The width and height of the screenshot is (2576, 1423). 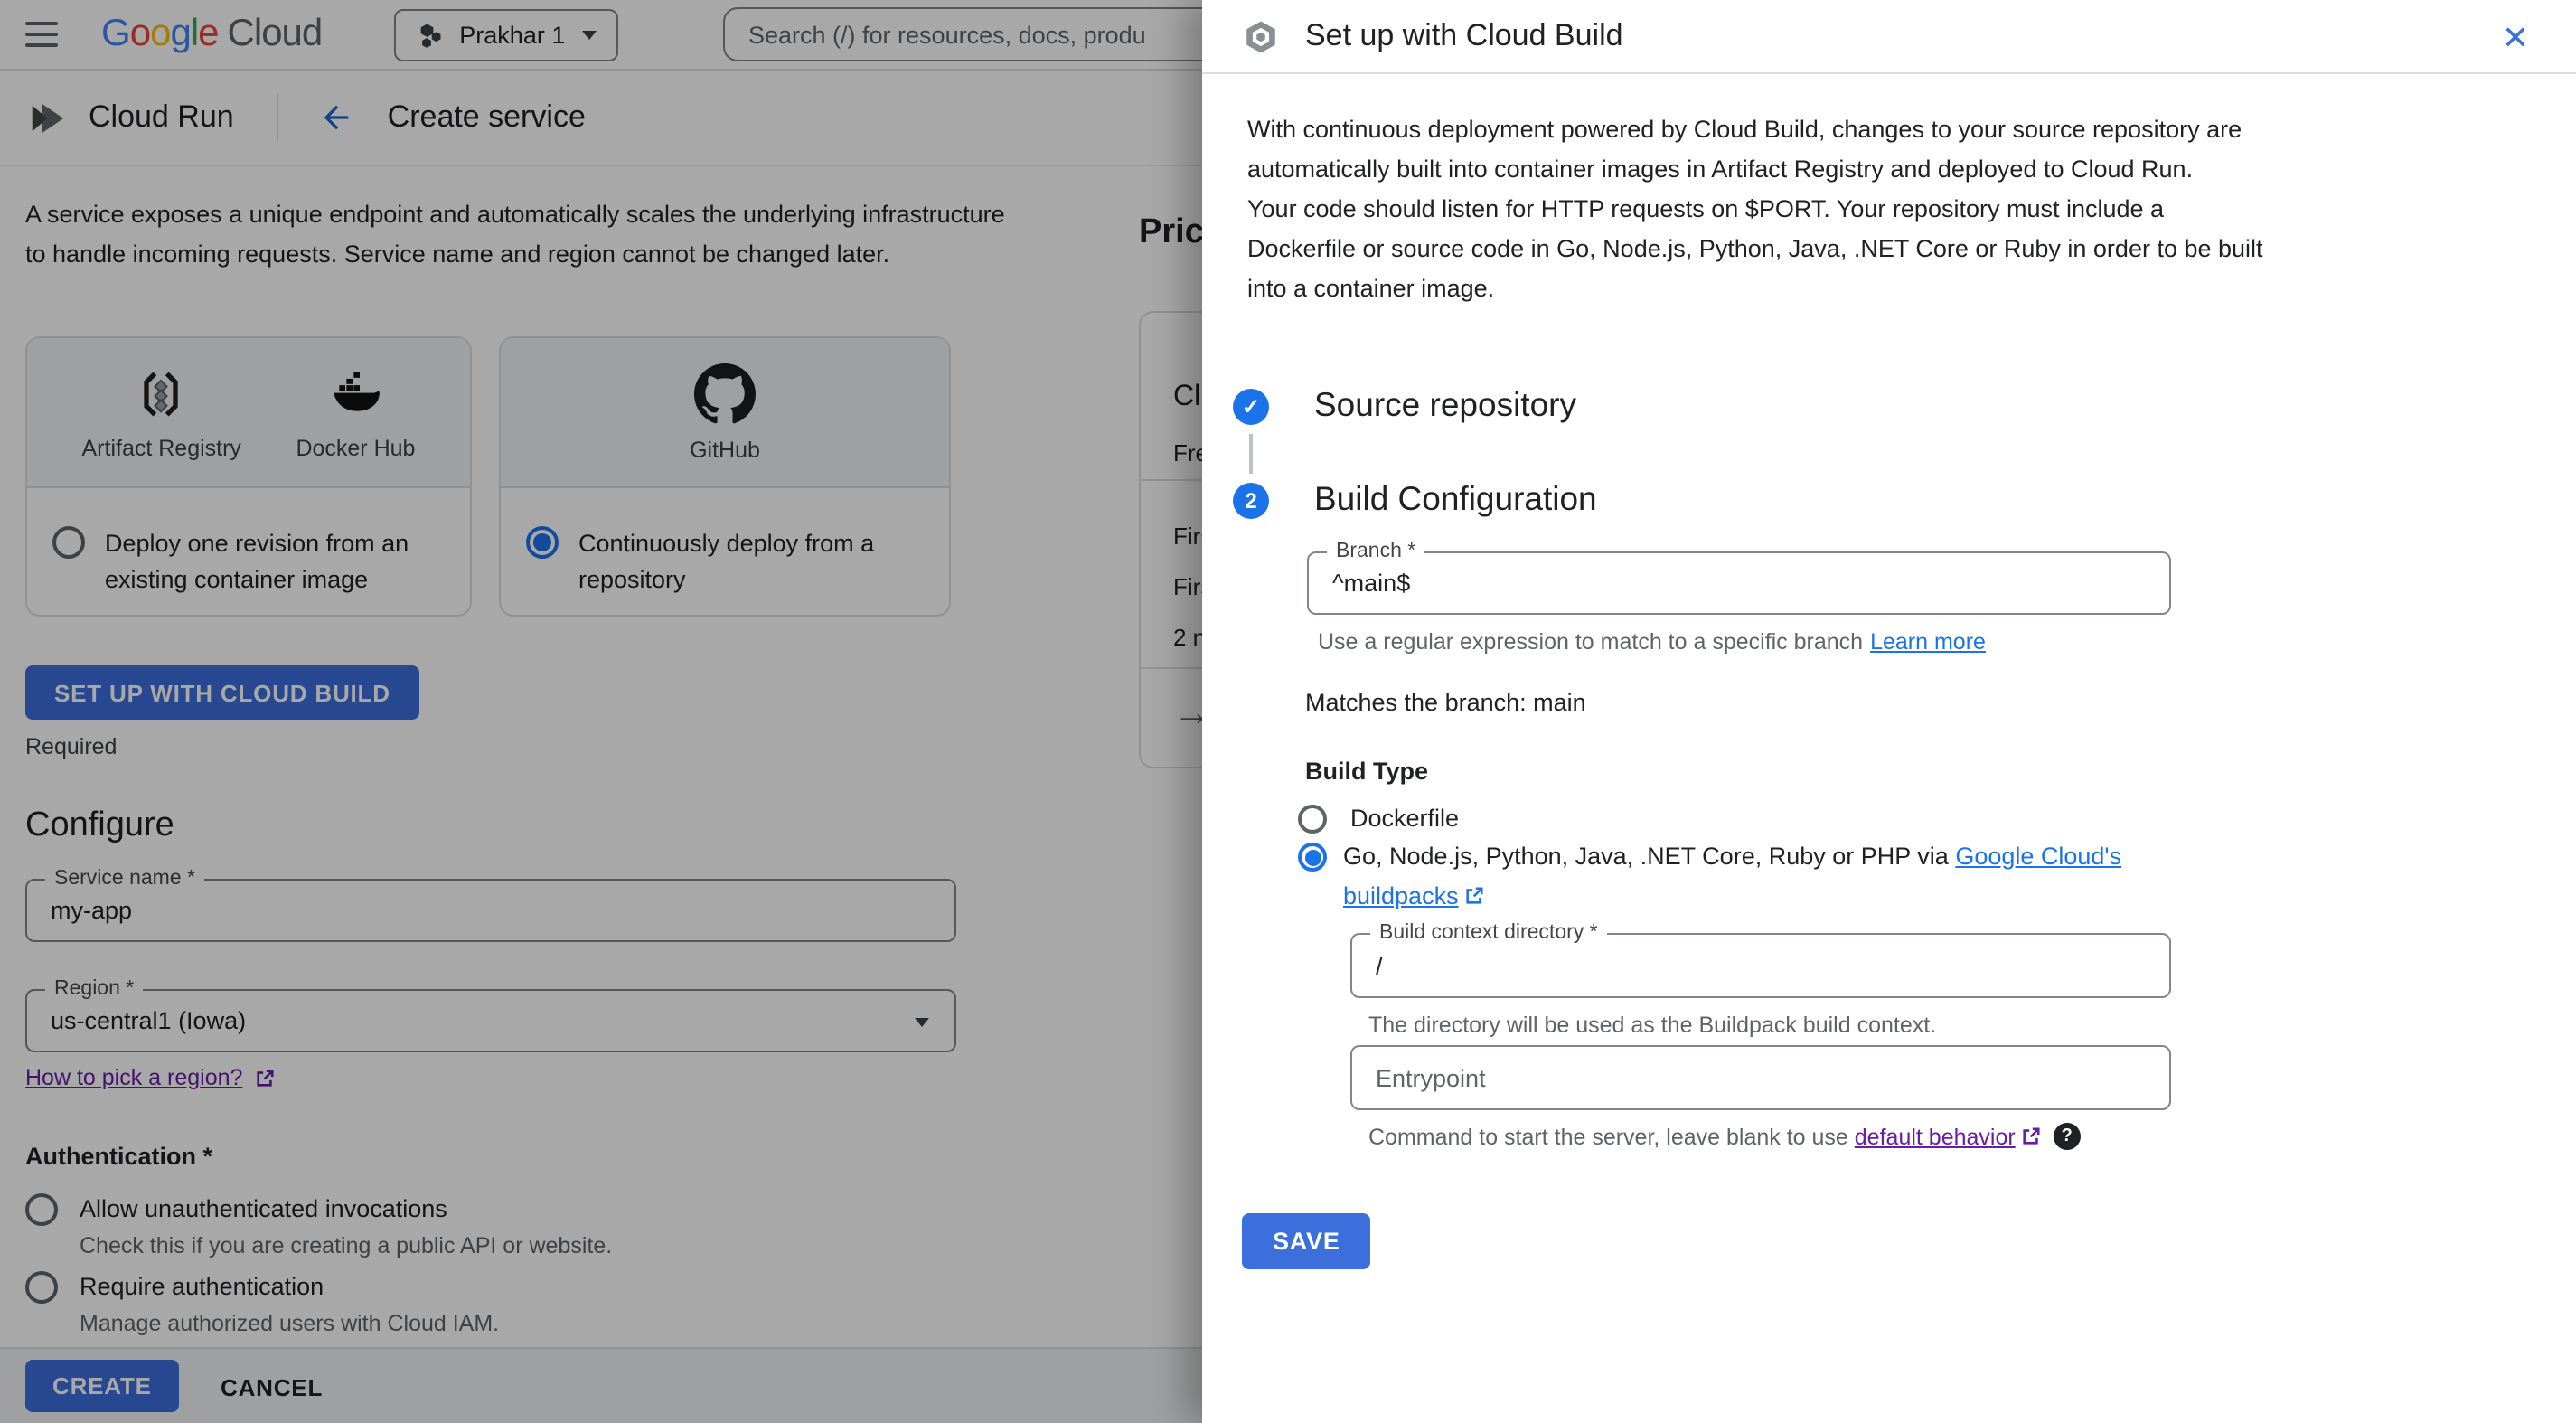 I want to click on step2-title: Build Configuration, so click(x=1455, y=498).